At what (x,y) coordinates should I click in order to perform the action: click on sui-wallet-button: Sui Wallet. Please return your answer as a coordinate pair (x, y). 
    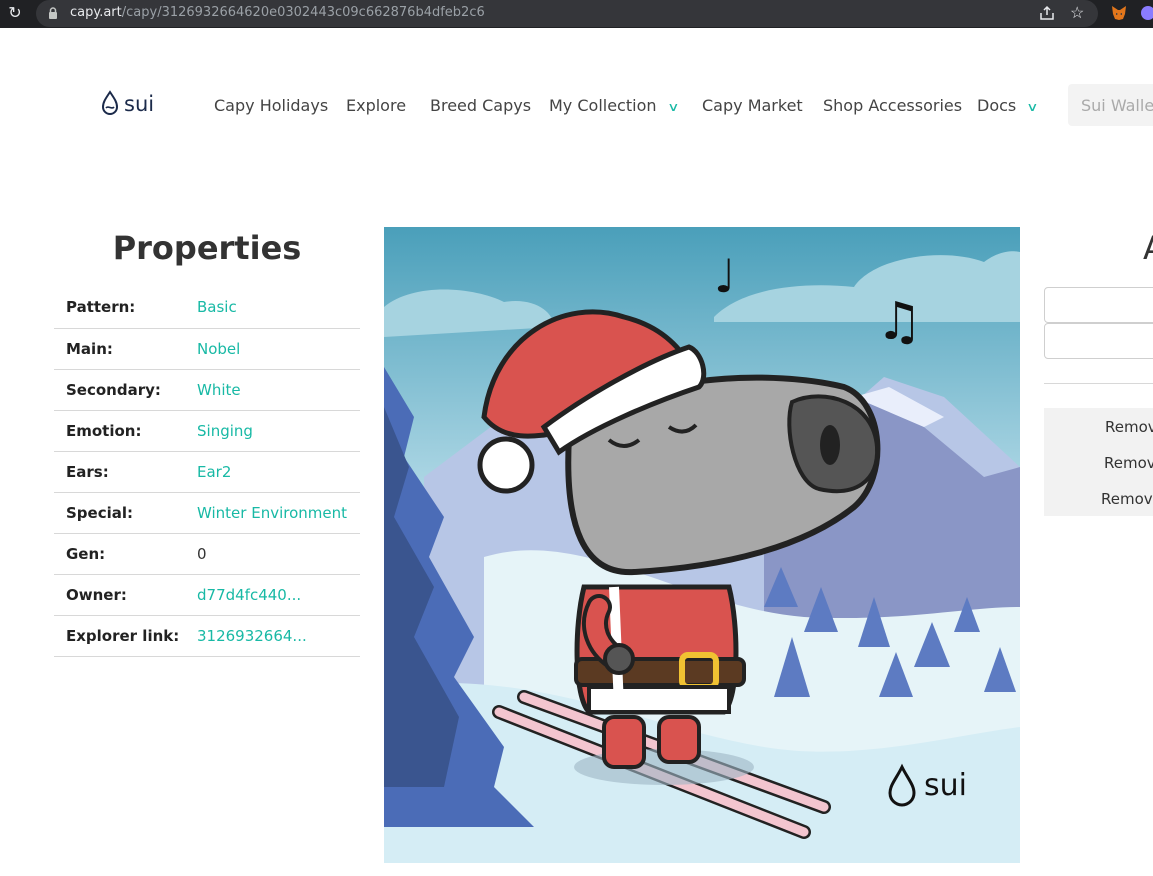
    Looking at the image, I should click on (1110, 105).